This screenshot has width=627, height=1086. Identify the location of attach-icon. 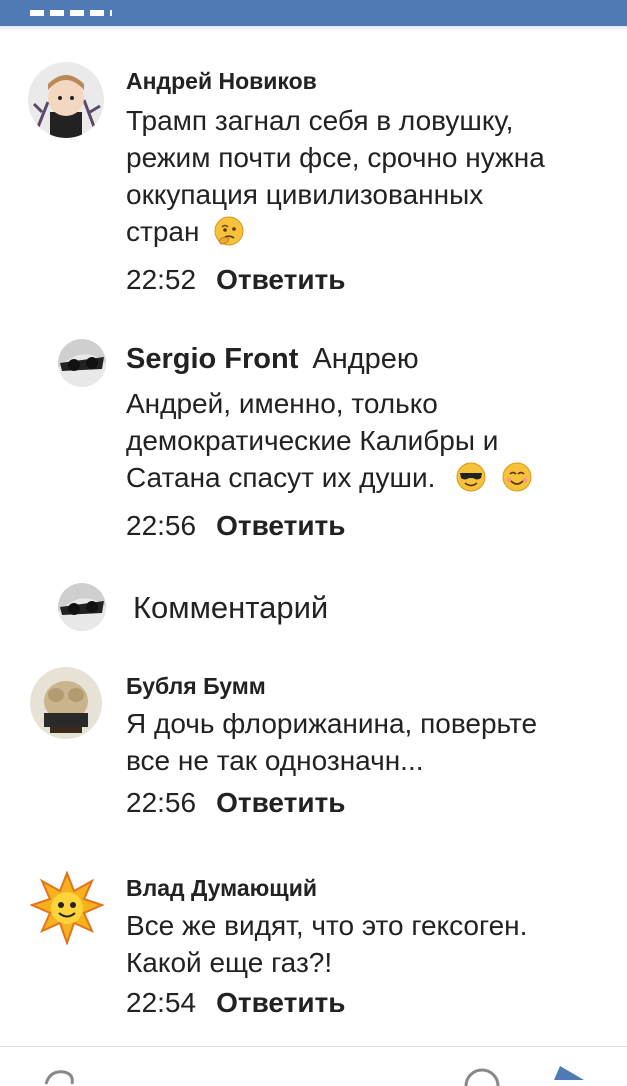
(60, 1076).